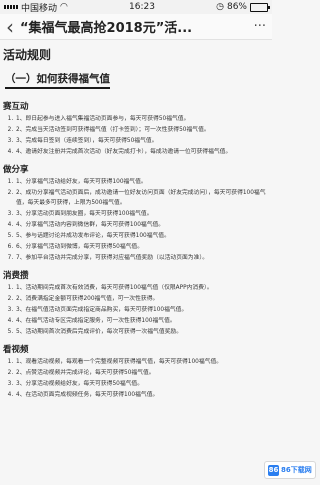 The image size is (320, 485). Describe the element at coordinates (16, 107) in the screenshot. I see `section-title: 赛互动` at that location.